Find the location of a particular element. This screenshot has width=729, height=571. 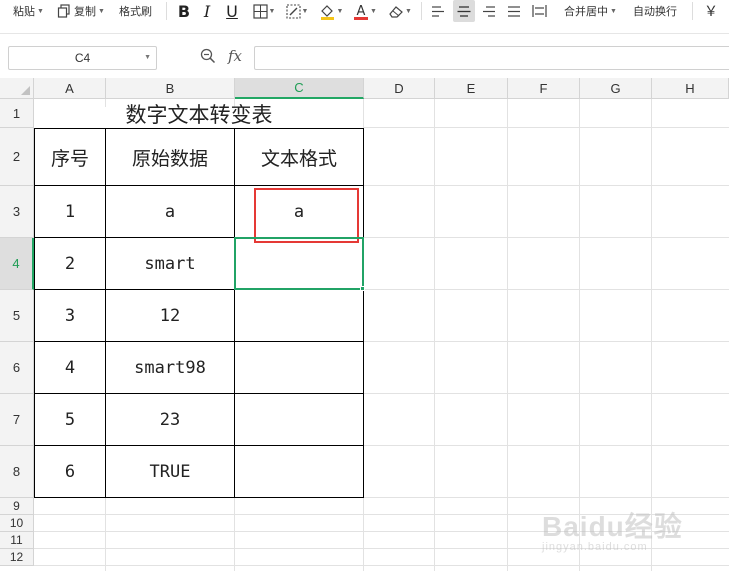

column-header-c: C is located at coordinates (299, 88).